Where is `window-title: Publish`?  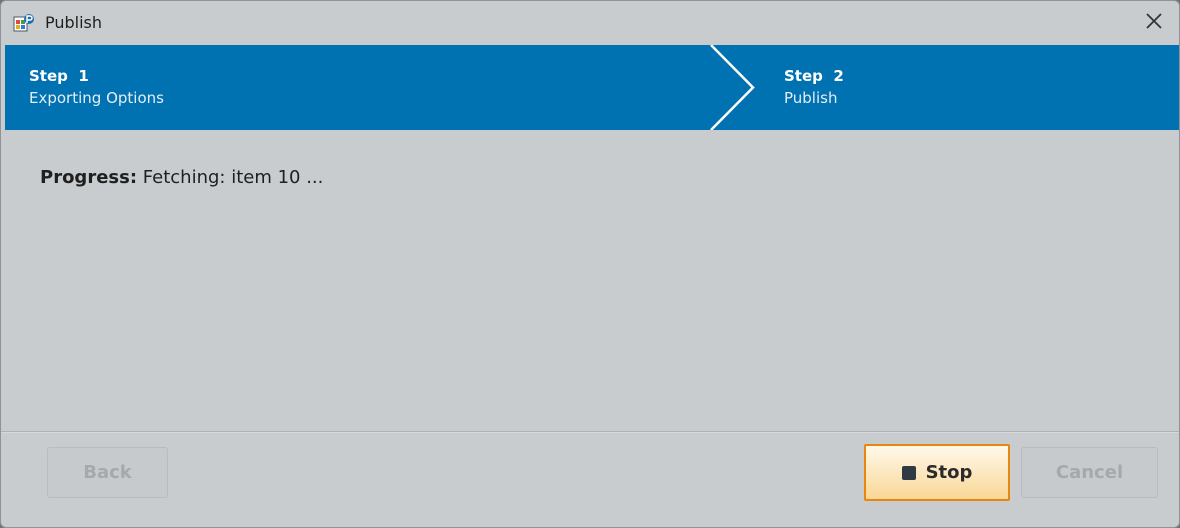 window-title: Publish is located at coordinates (74, 22).